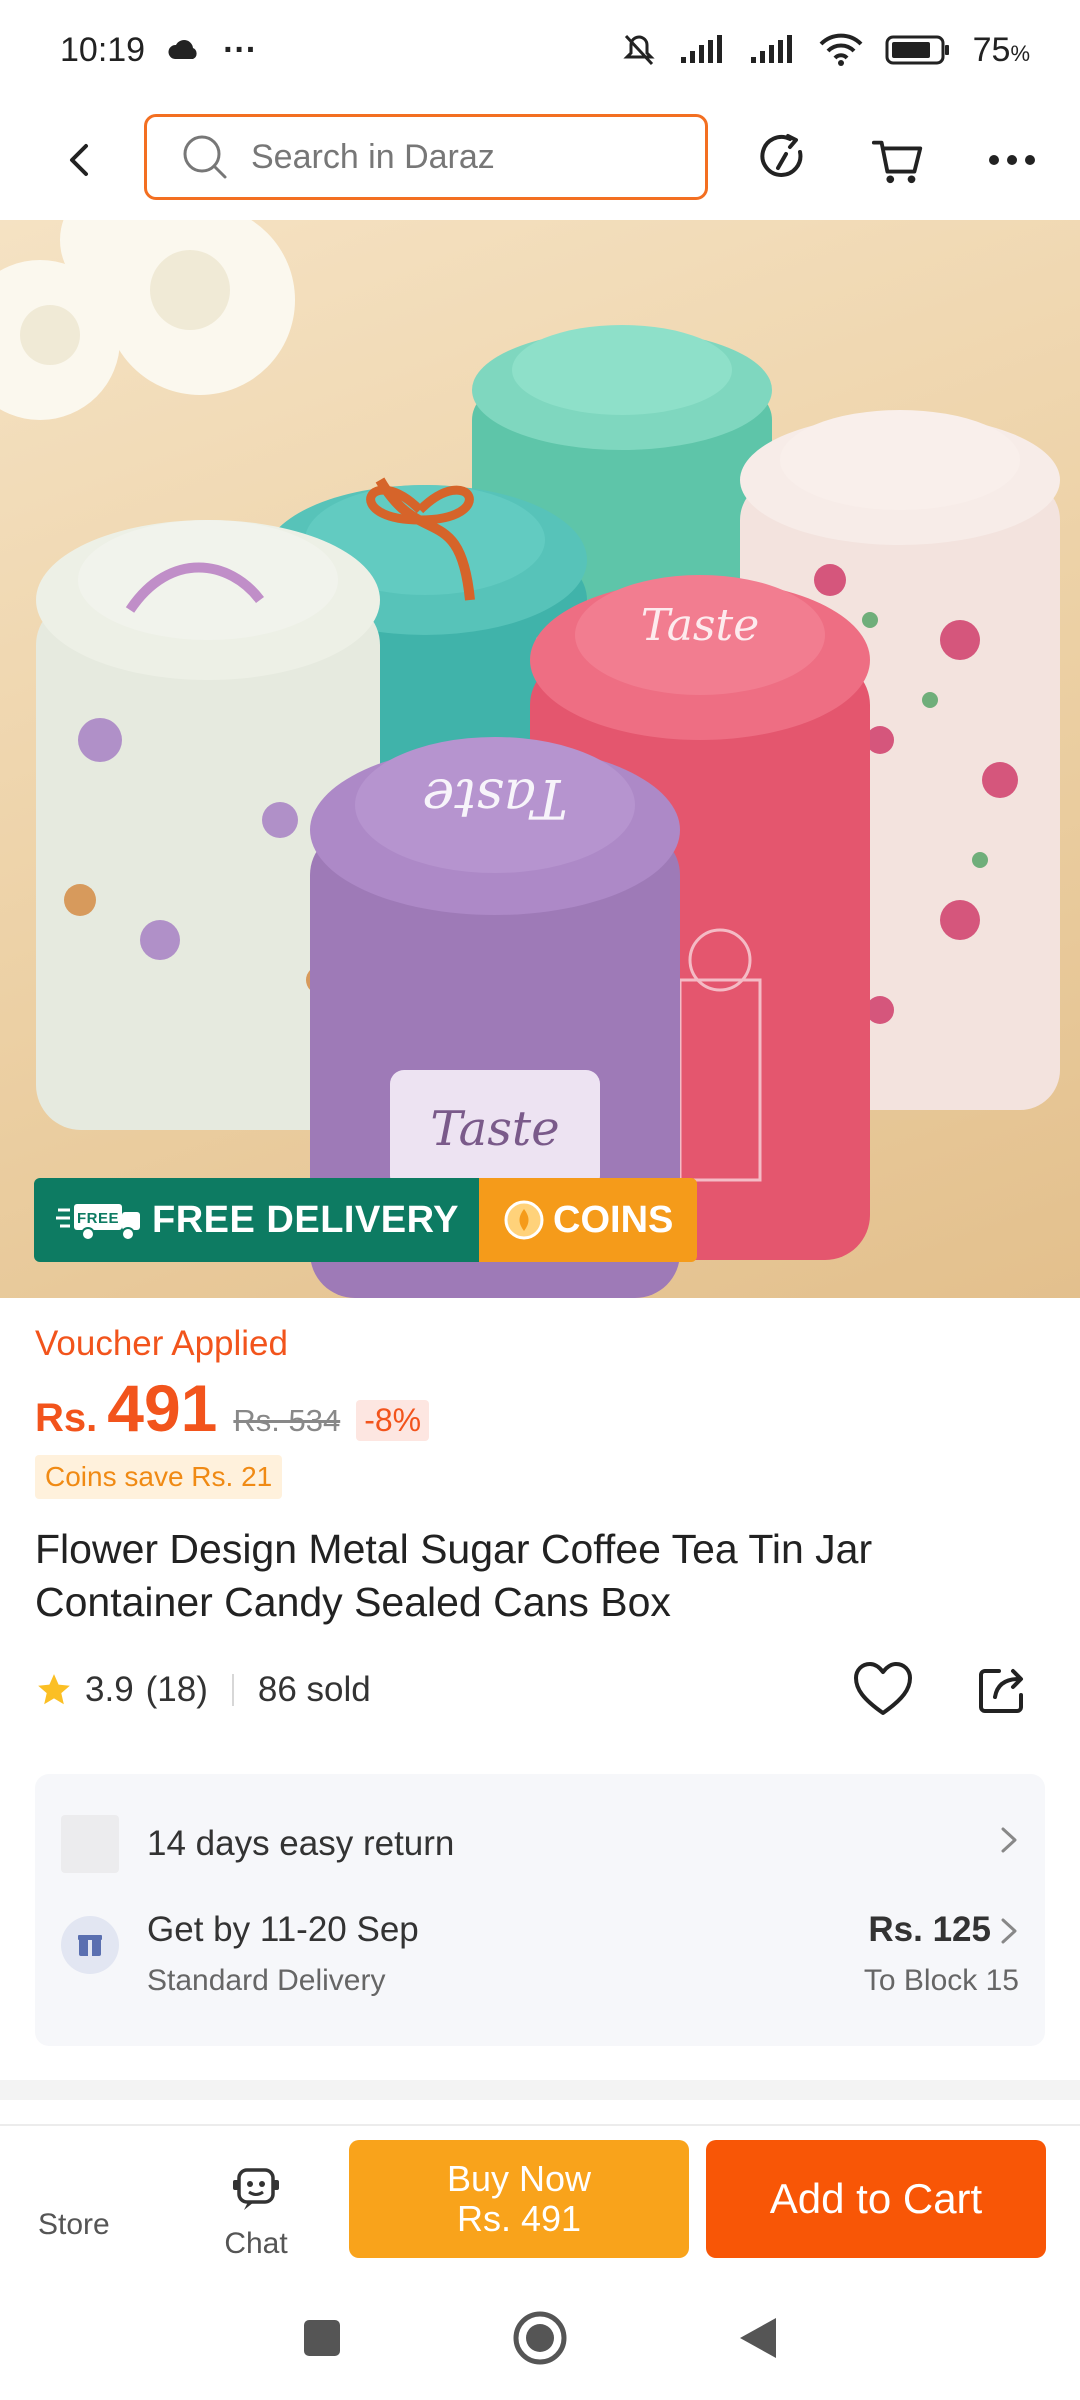 The width and height of the screenshot is (1080, 2400). Describe the element at coordinates (103, 49) in the screenshot. I see `status-time: 10:19` at that location.